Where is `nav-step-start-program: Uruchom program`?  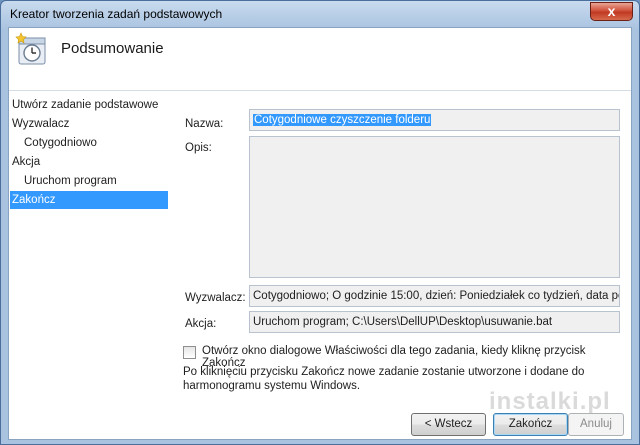 nav-step-start-program: Uruchom program is located at coordinates (92, 181).